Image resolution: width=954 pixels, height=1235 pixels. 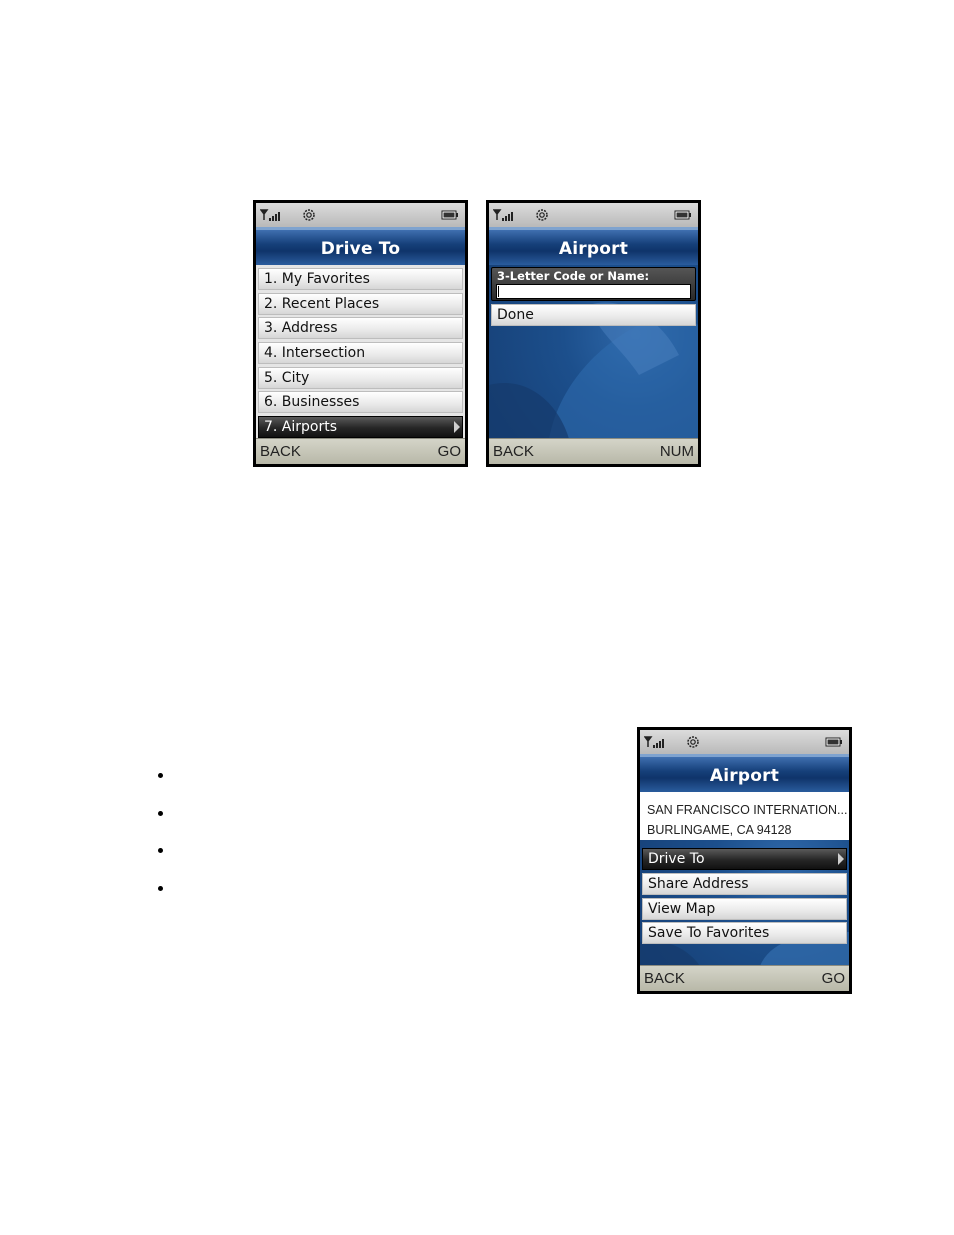 What do you see at coordinates (360, 378) in the screenshot?
I see `menu-item-city: 5. City` at bounding box center [360, 378].